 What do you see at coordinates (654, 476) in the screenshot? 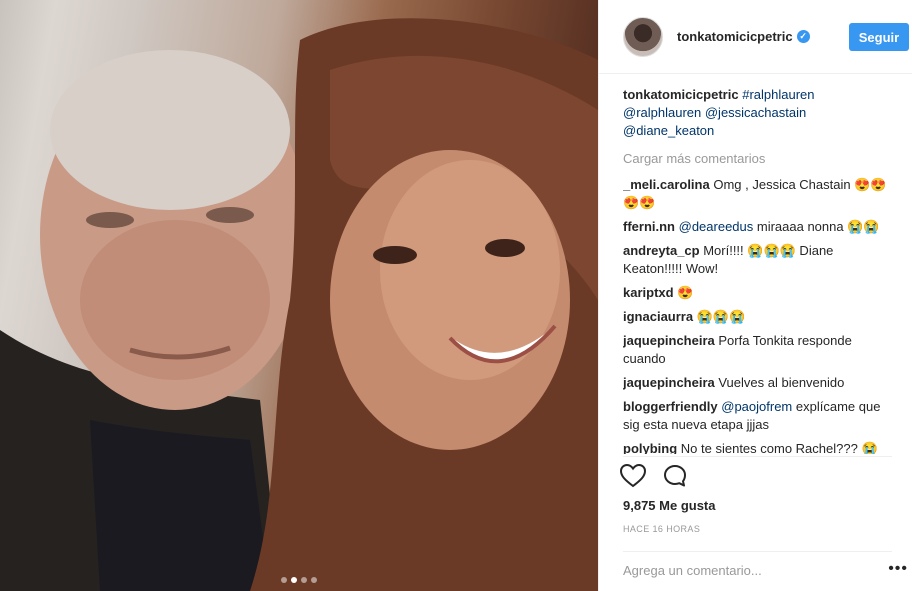
I see `post-actions` at bounding box center [654, 476].